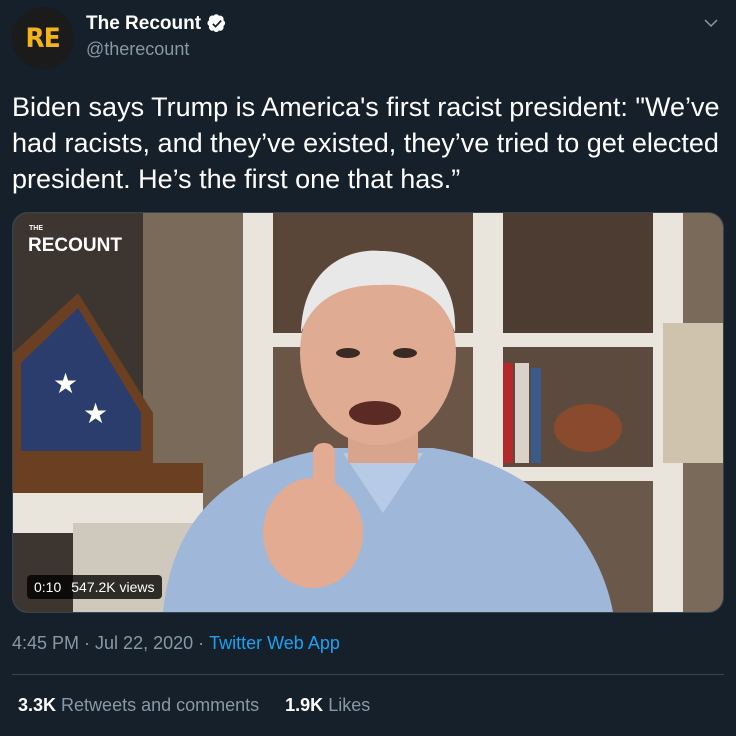 The height and width of the screenshot is (736, 736). What do you see at coordinates (274, 643) in the screenshot?
I see `tweet-source-link: Twitter Web App` at bounding box center [274, 643].